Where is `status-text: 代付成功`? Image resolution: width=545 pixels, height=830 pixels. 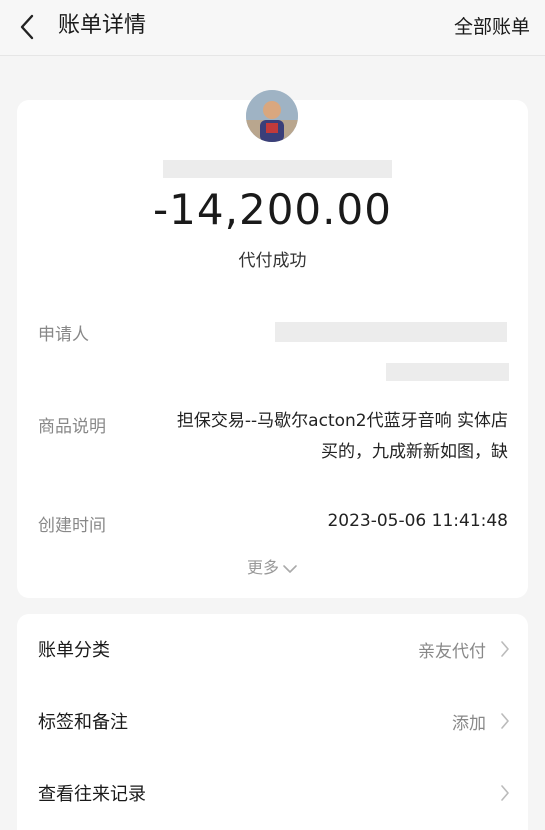 status-text: 代付成功 is located at coordinates (272, 261).